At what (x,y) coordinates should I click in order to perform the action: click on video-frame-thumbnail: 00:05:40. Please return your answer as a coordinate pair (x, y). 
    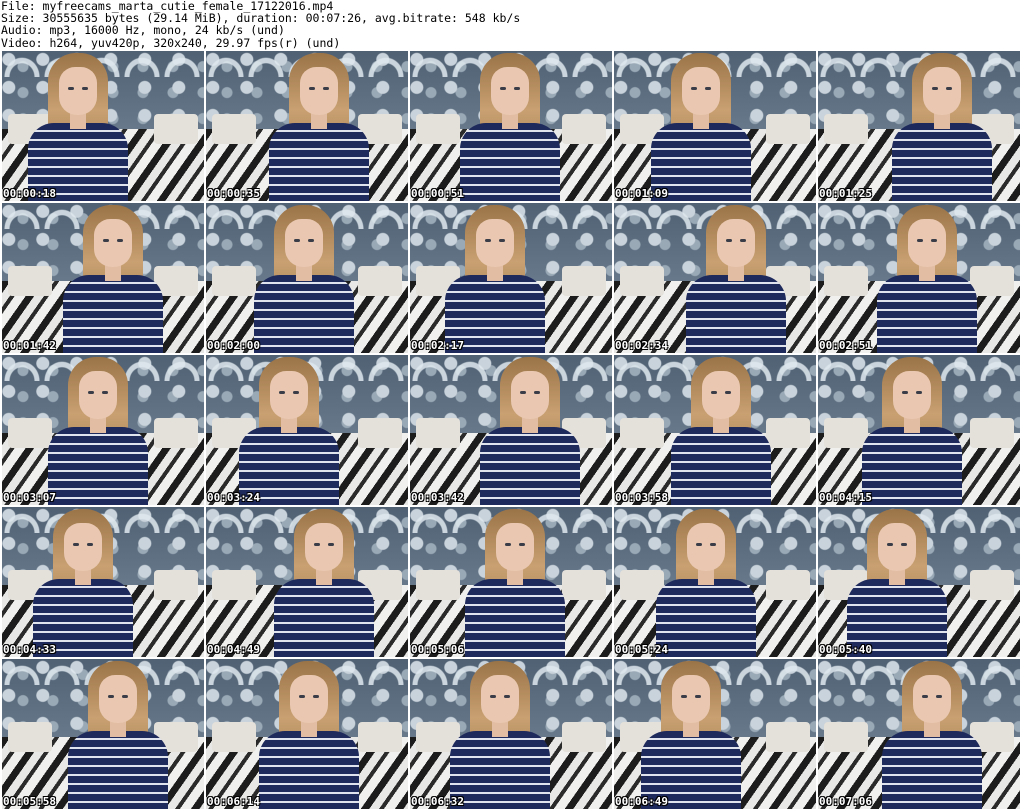
    Looking at the image, I should click on (919, 582).